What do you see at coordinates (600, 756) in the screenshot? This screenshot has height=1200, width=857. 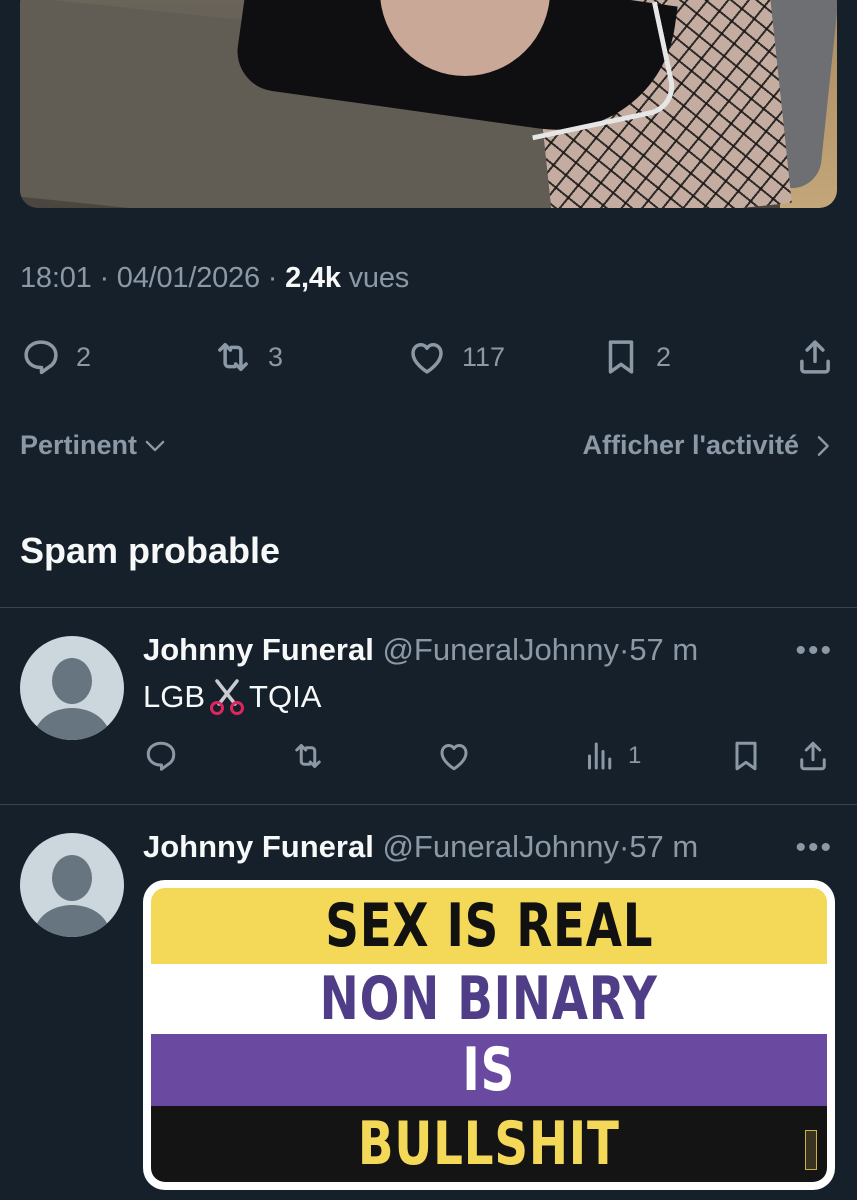 I see `views-icon` at bounding box center [600, 756].